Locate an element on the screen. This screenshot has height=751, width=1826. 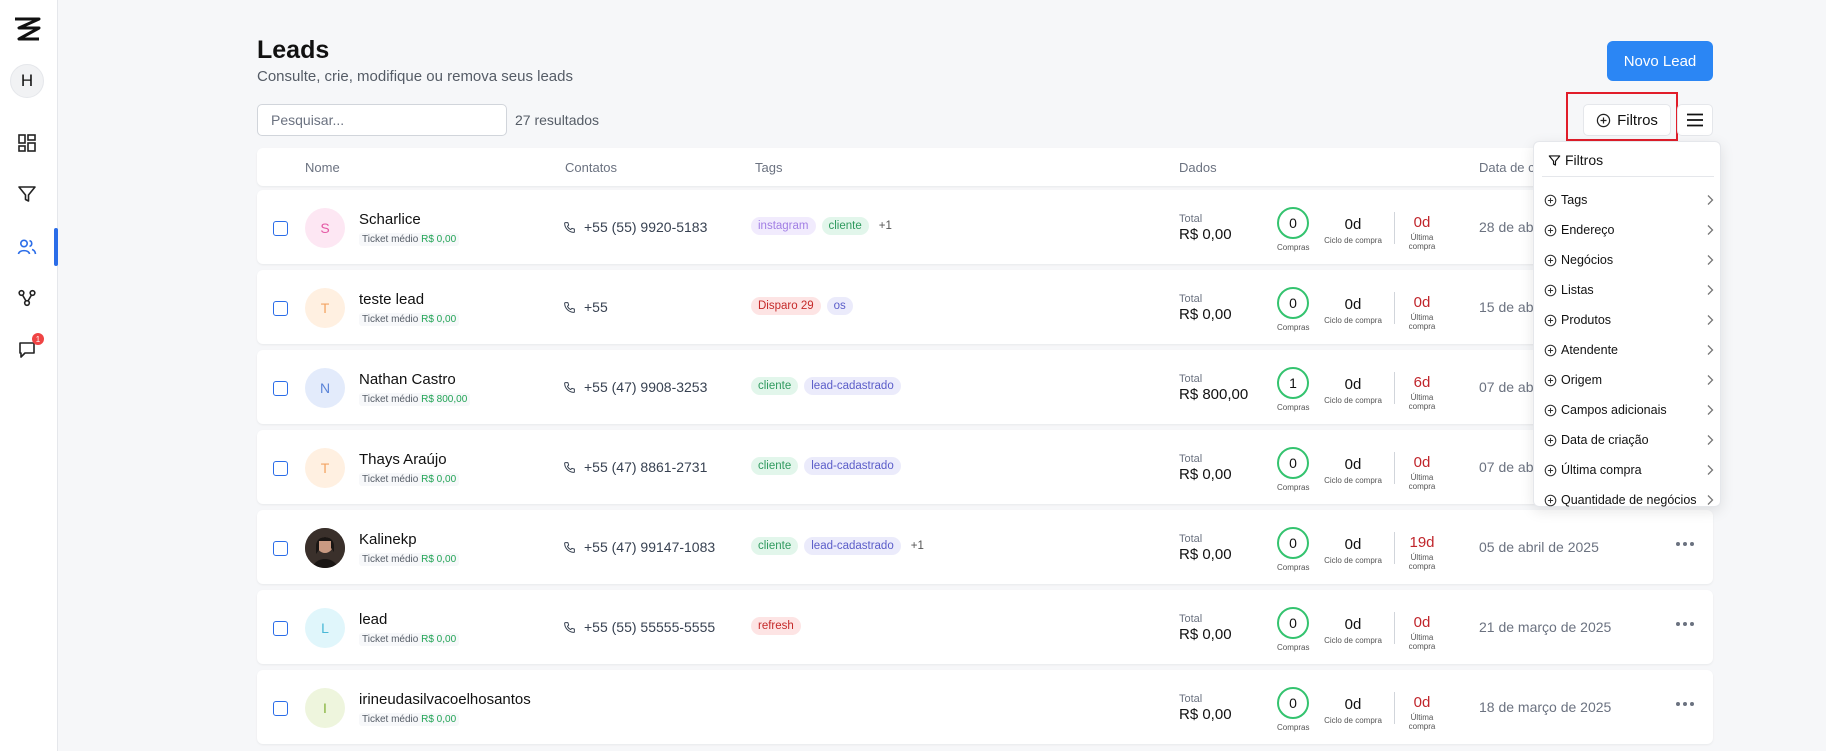
filter-option: Listas is located at coordinates (1630, 290).